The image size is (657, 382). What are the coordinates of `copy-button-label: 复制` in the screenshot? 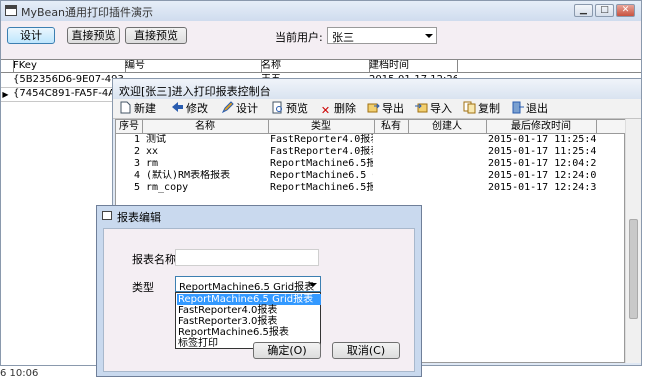 It's located at (489, 108).